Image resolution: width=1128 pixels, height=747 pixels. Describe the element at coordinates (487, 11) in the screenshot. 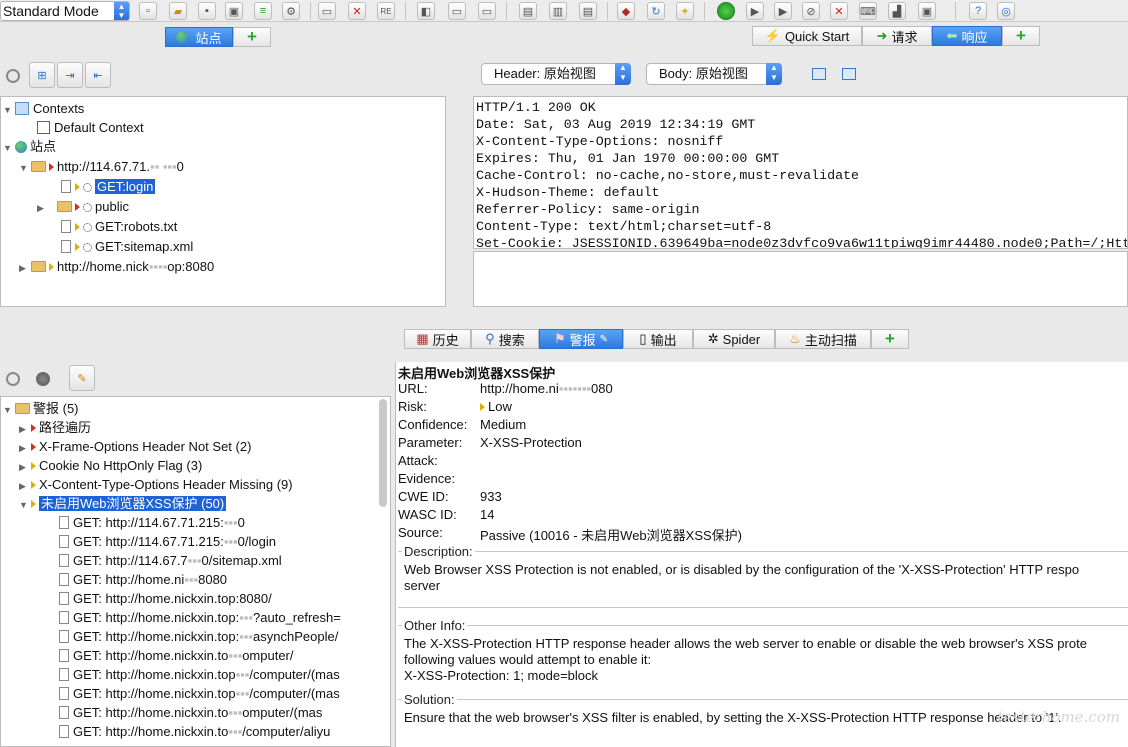

I see `layout-tabs-icon: ▭` at that location.